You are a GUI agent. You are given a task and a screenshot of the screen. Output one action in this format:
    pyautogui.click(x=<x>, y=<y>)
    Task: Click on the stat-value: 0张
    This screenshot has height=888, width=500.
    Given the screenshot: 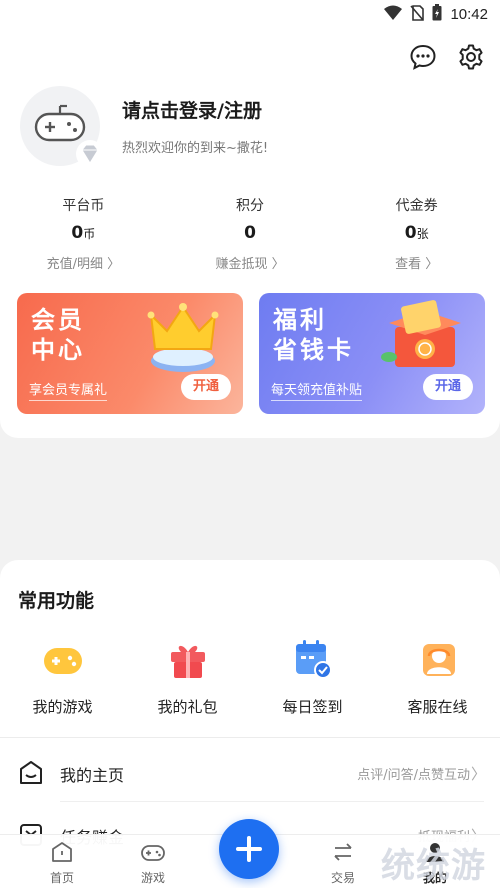 What is the action you would take?
    pyautogui.click(x=416, y=233)
    